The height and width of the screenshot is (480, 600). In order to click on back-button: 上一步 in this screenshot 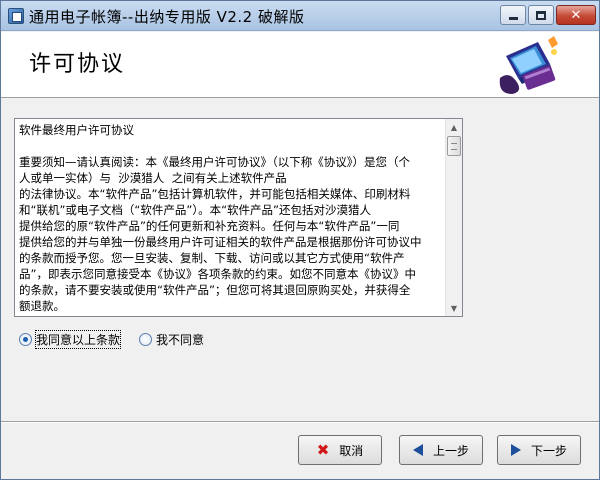, I will do `click(441, 450)`.